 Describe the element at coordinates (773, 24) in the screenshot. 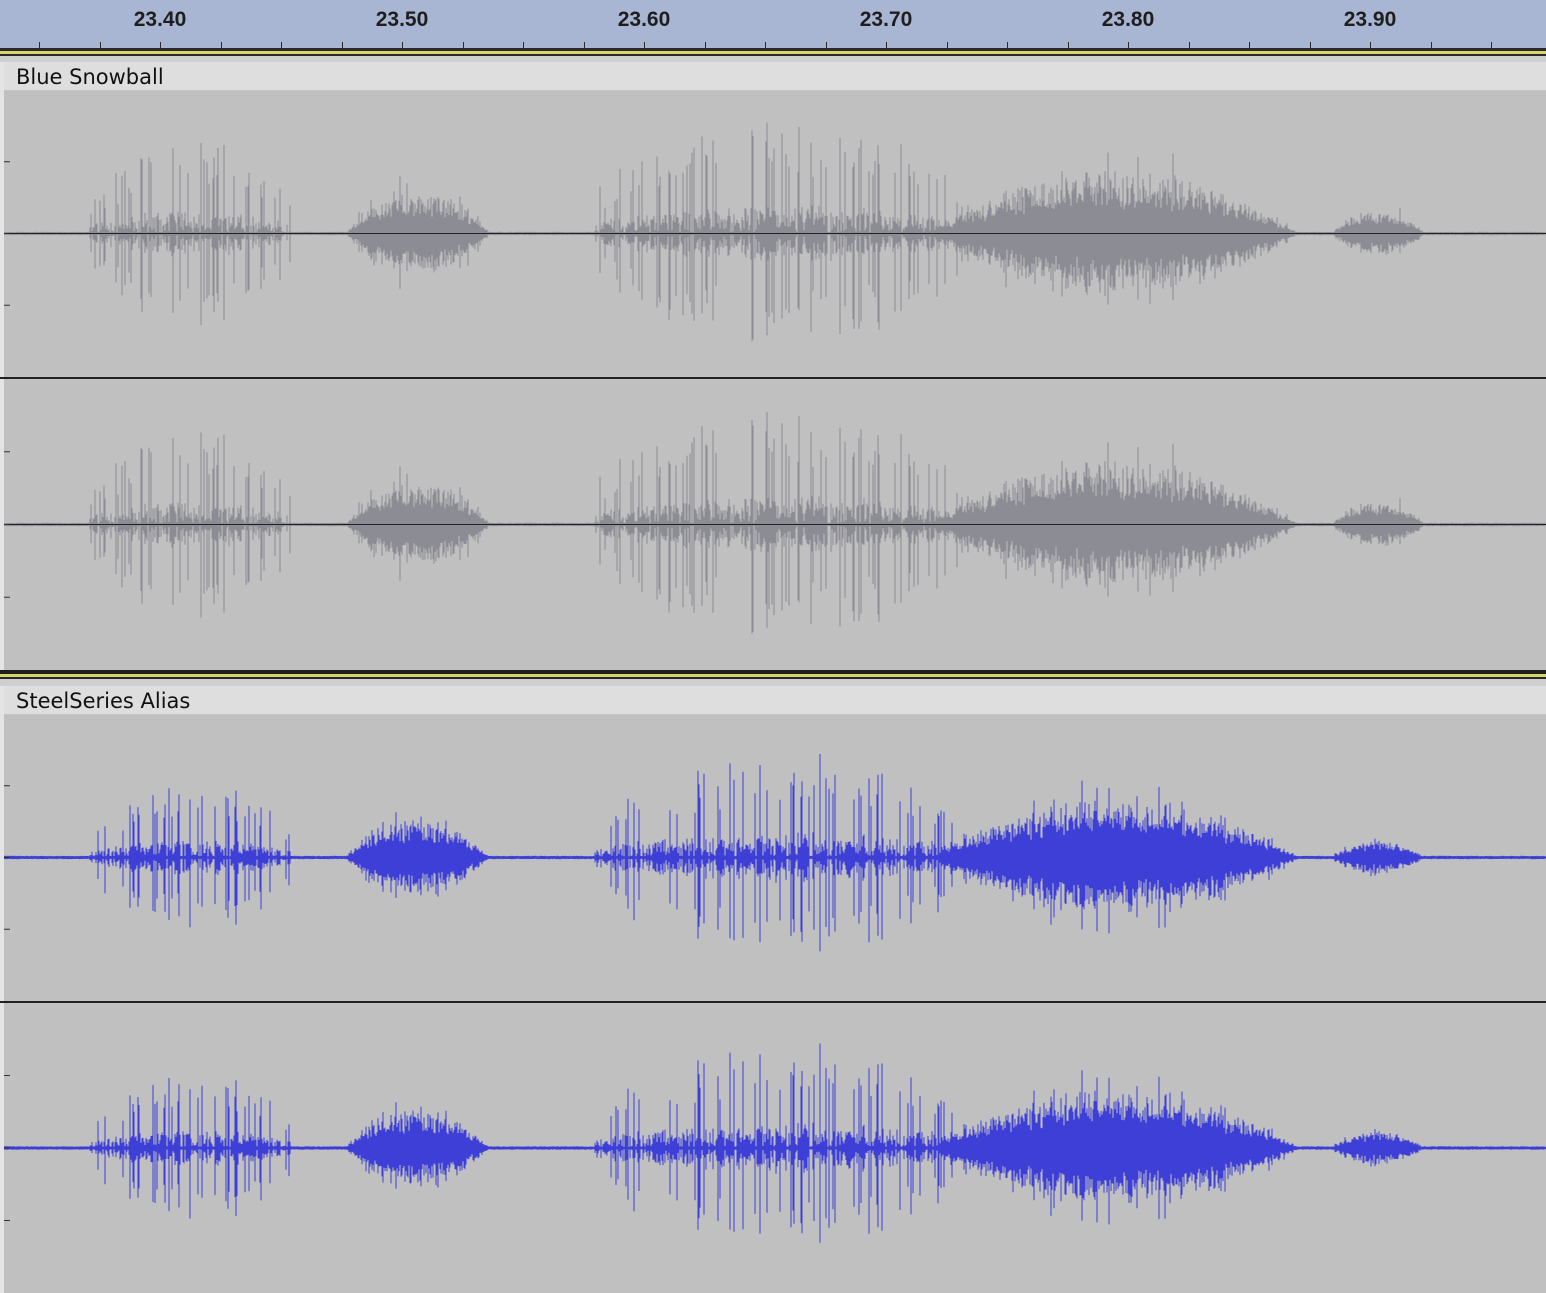

I see `timeline-ruler: 23.40 23.50 23.60 23.70 23.80 23.90` at that location.